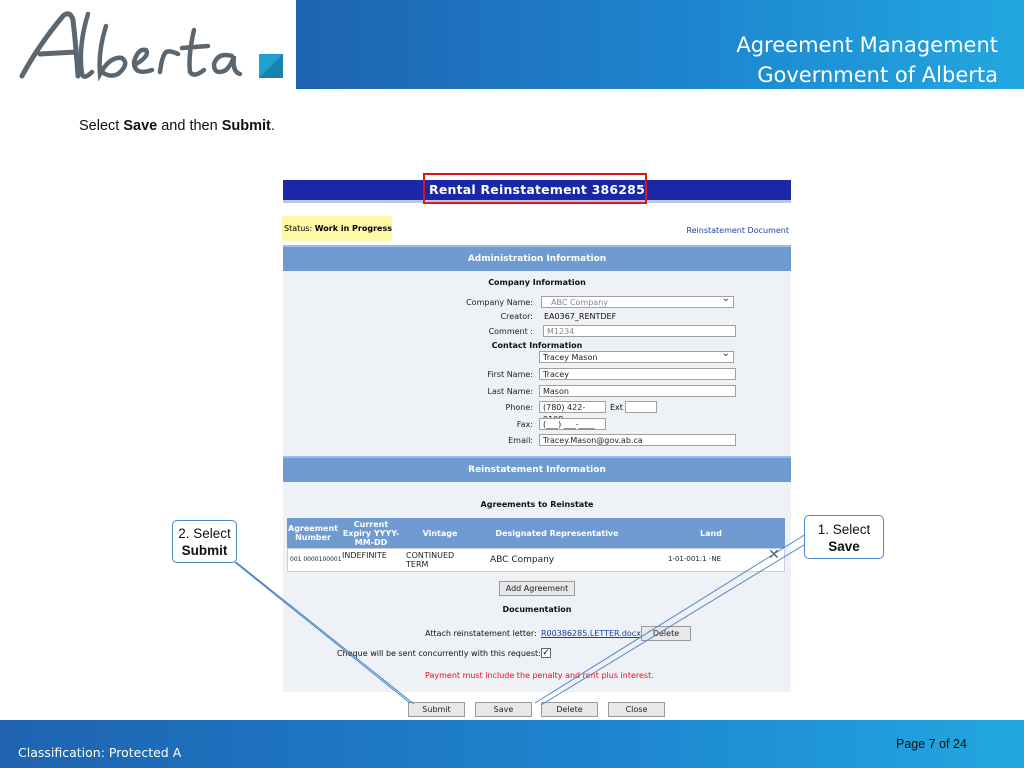  What do you see at coordinates (204, 541) in the screenshot?
I see `callout-submit: 2. Select Submit` at bounding box center [204, 541].